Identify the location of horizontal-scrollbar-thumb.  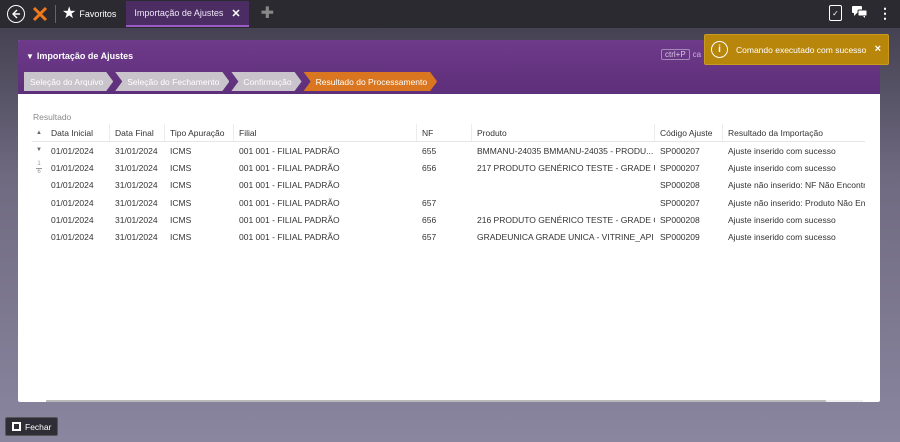
(436, 401).